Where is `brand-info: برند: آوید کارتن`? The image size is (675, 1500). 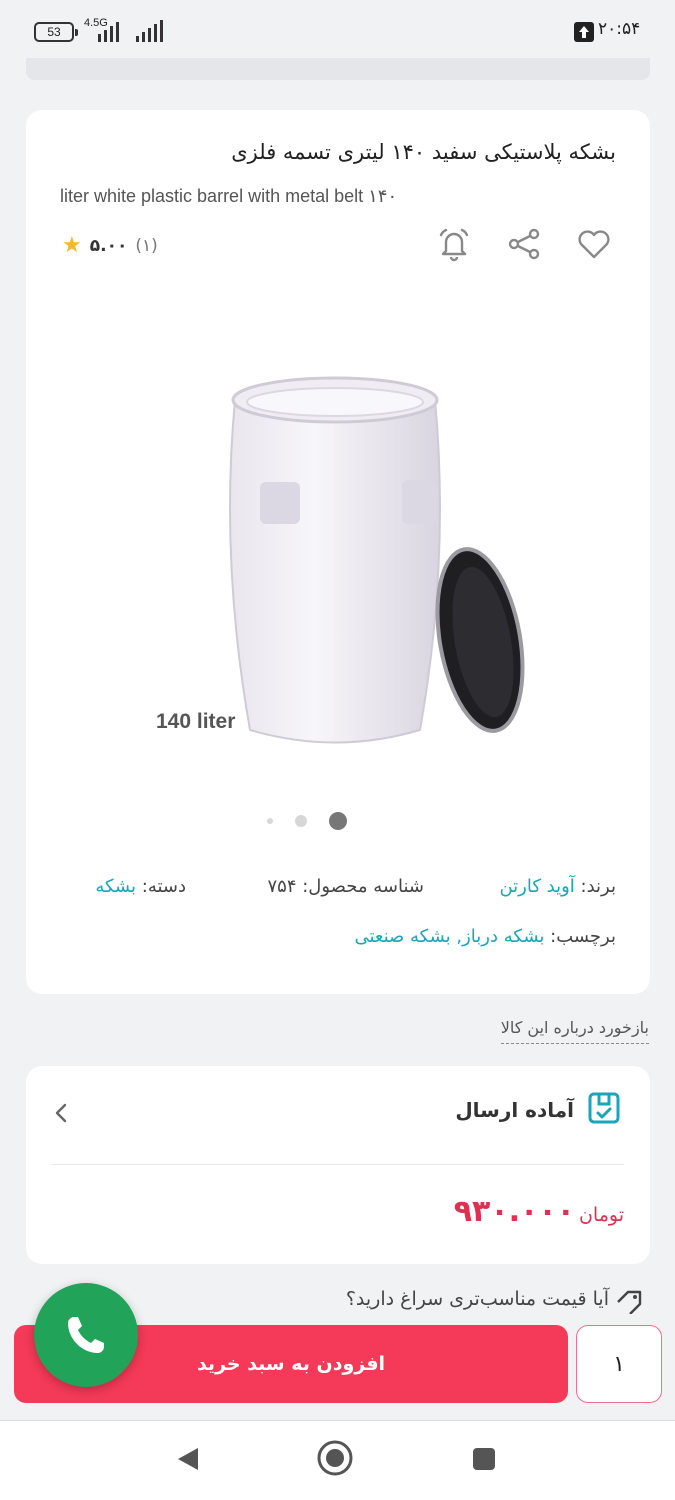 brand-info: برند: آوید کارتن is located at coordinates (557, 886).